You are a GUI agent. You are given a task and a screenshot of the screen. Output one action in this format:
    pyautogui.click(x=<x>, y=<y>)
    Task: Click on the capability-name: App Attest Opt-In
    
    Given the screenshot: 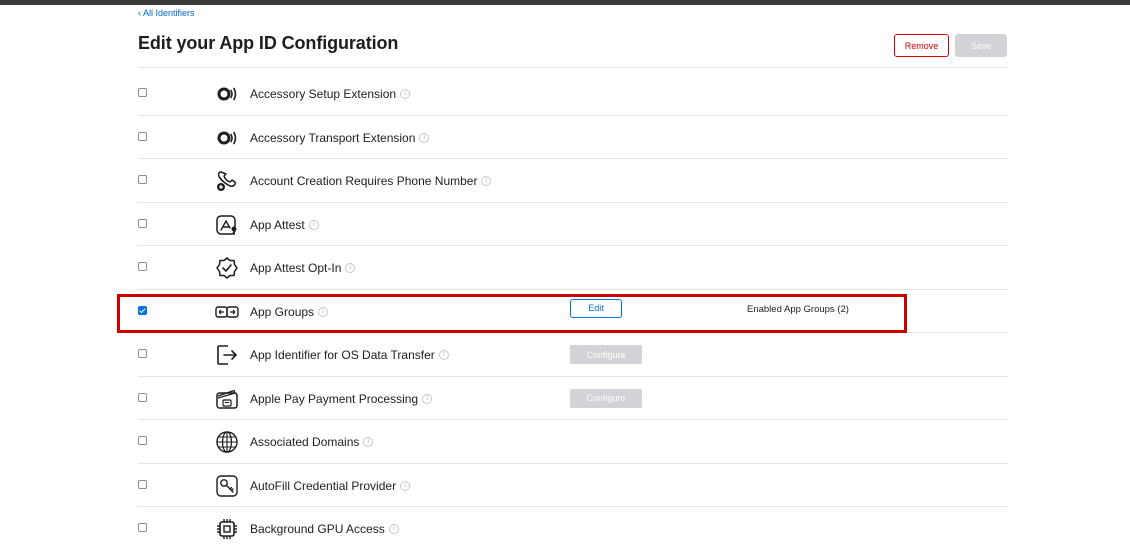 What is the action you would take?
    pyautogui.click(x=303, y=268)
    